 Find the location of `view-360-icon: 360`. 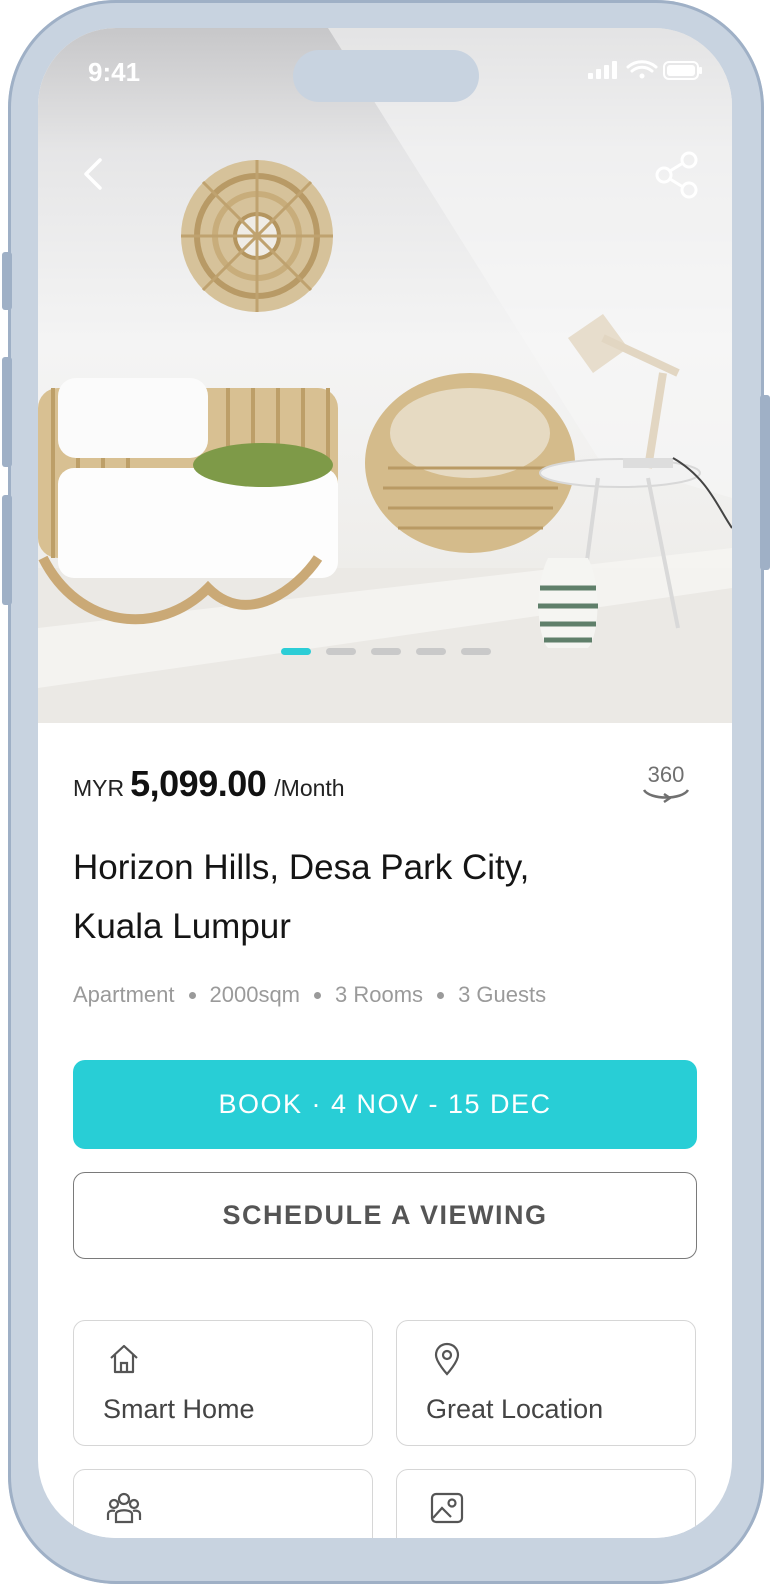

view-360-icon: 360 is located at coordinates (666, 783).